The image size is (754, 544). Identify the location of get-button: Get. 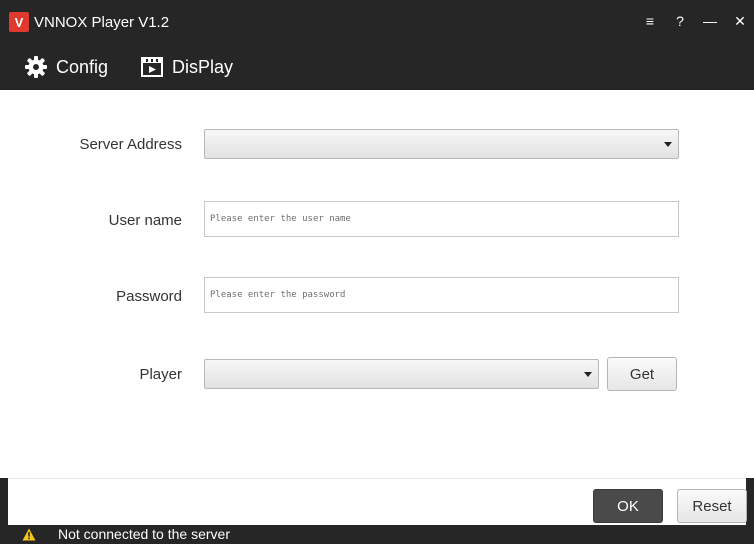
(642, 374).